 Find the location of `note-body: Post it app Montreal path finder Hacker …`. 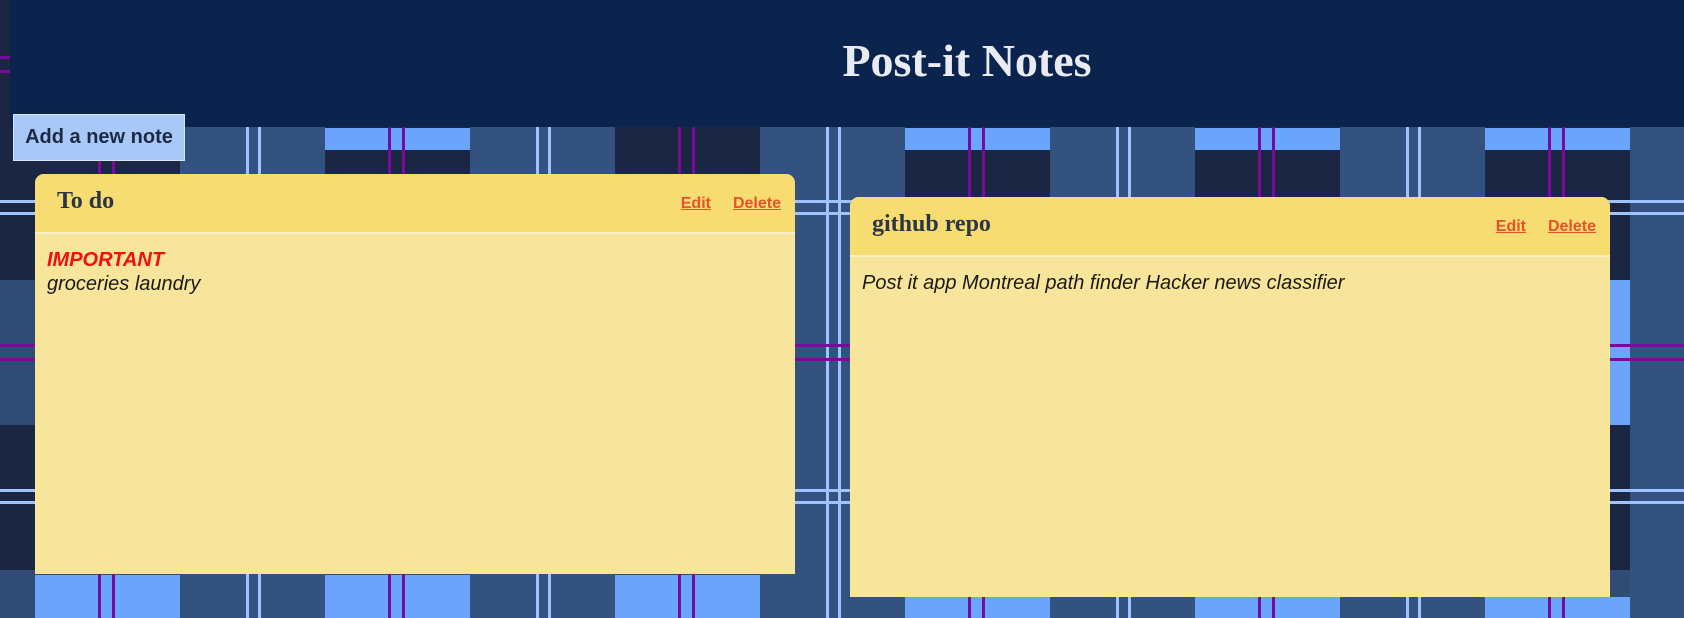

note-body: Post it app Montreal path finder Hacker … is located at coordinates (1230, 283).